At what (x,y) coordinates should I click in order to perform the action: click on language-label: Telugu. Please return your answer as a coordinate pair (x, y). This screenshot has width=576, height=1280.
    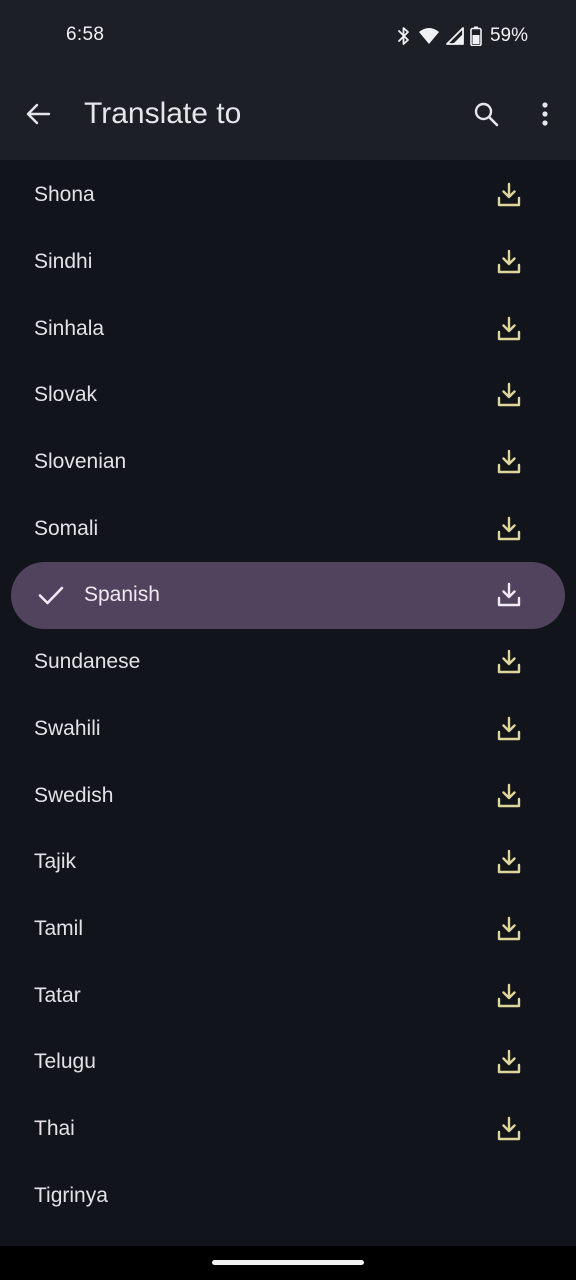
    Looking at the image, I should click on (65, 1062).